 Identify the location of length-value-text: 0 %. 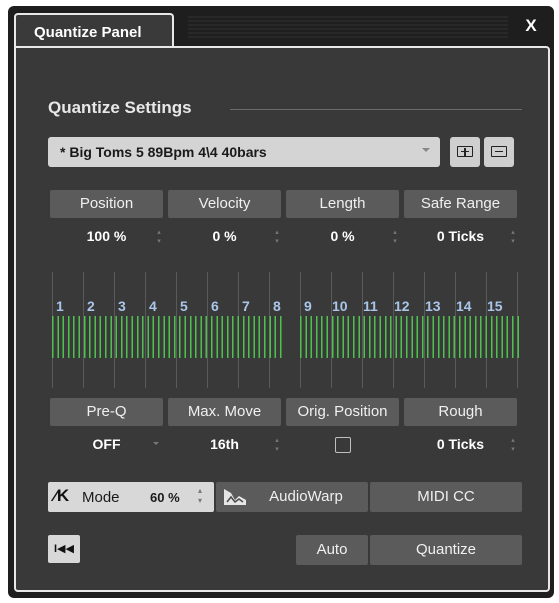
(342, 236).